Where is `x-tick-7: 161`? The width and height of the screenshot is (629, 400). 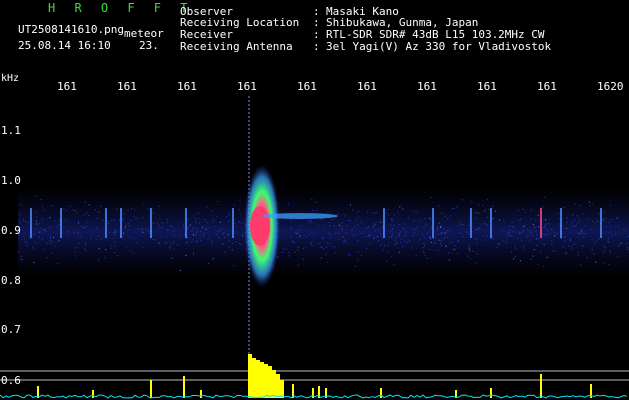
x-tick-7: 161 is located at coordinates (427, 86).